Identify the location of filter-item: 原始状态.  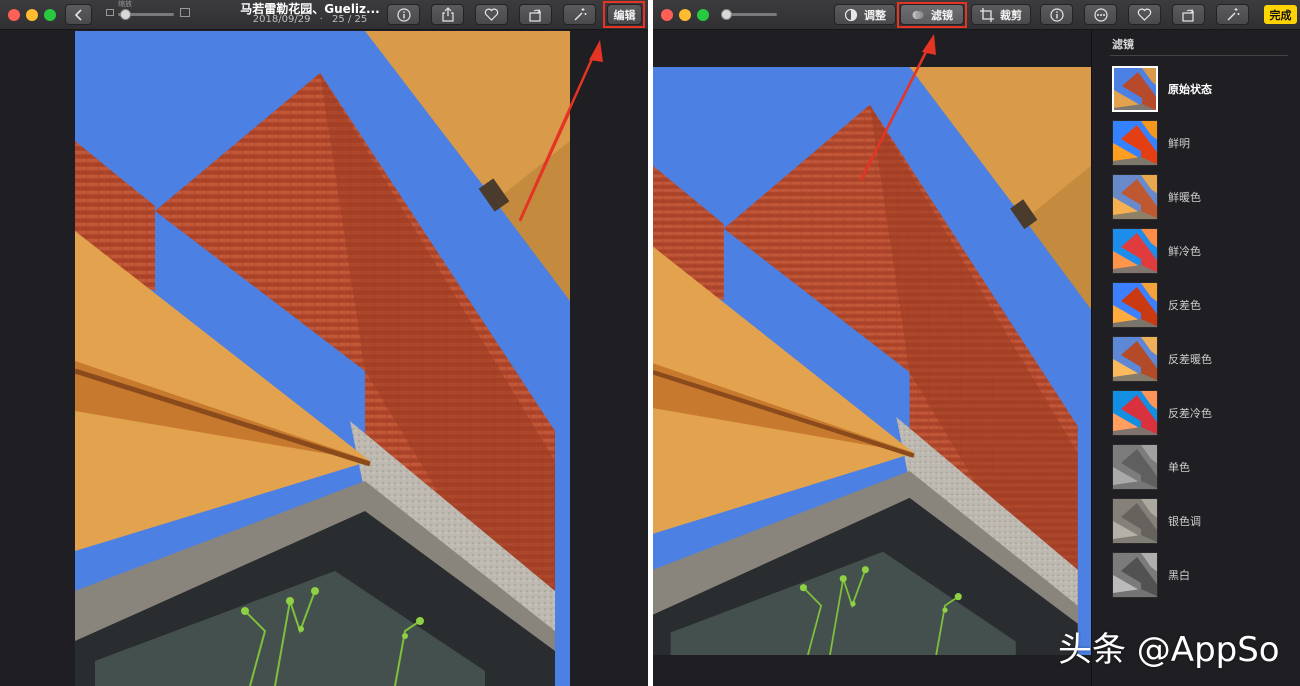
(1202, 89).